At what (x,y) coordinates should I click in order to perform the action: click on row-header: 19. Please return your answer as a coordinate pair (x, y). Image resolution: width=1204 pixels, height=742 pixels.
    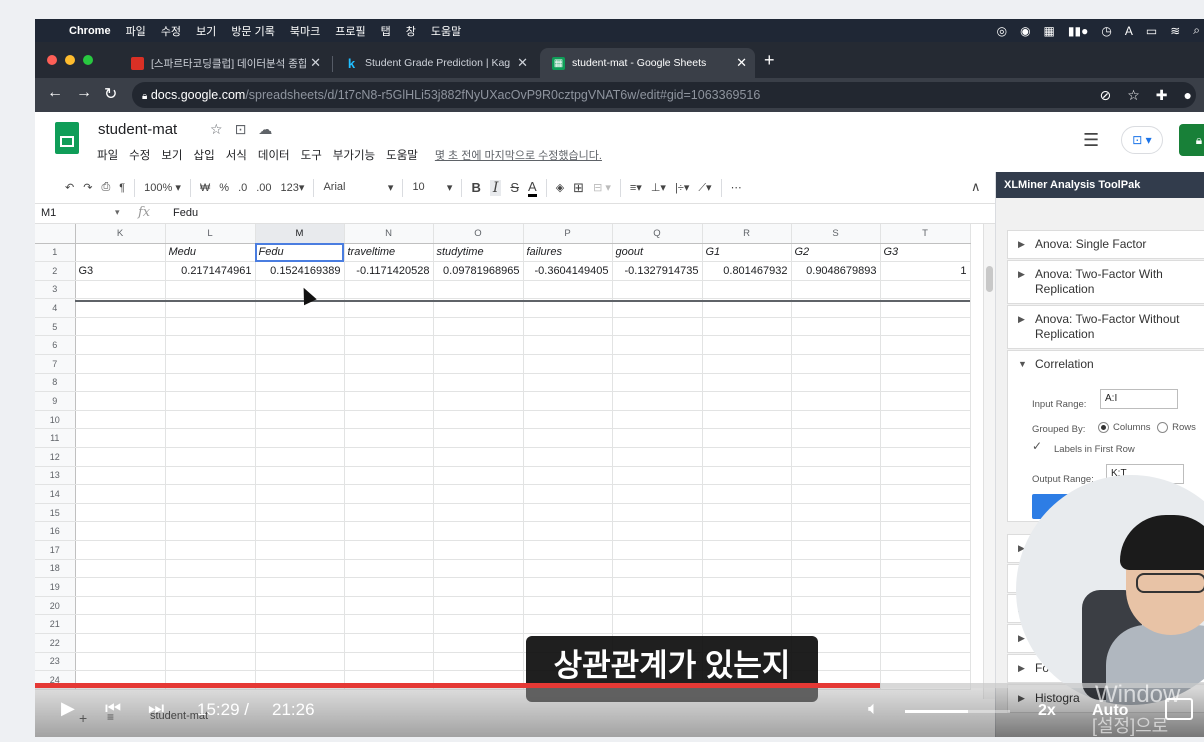
    Looking at the image, I should click on (55, 587).